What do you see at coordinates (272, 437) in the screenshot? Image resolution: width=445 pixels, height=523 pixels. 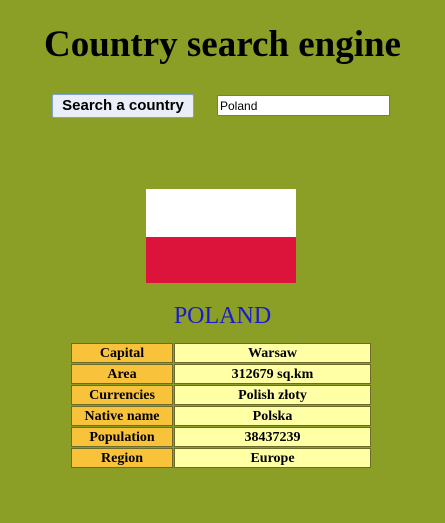 I see `detail-value: 38437239` at bounding box center [272, 437].